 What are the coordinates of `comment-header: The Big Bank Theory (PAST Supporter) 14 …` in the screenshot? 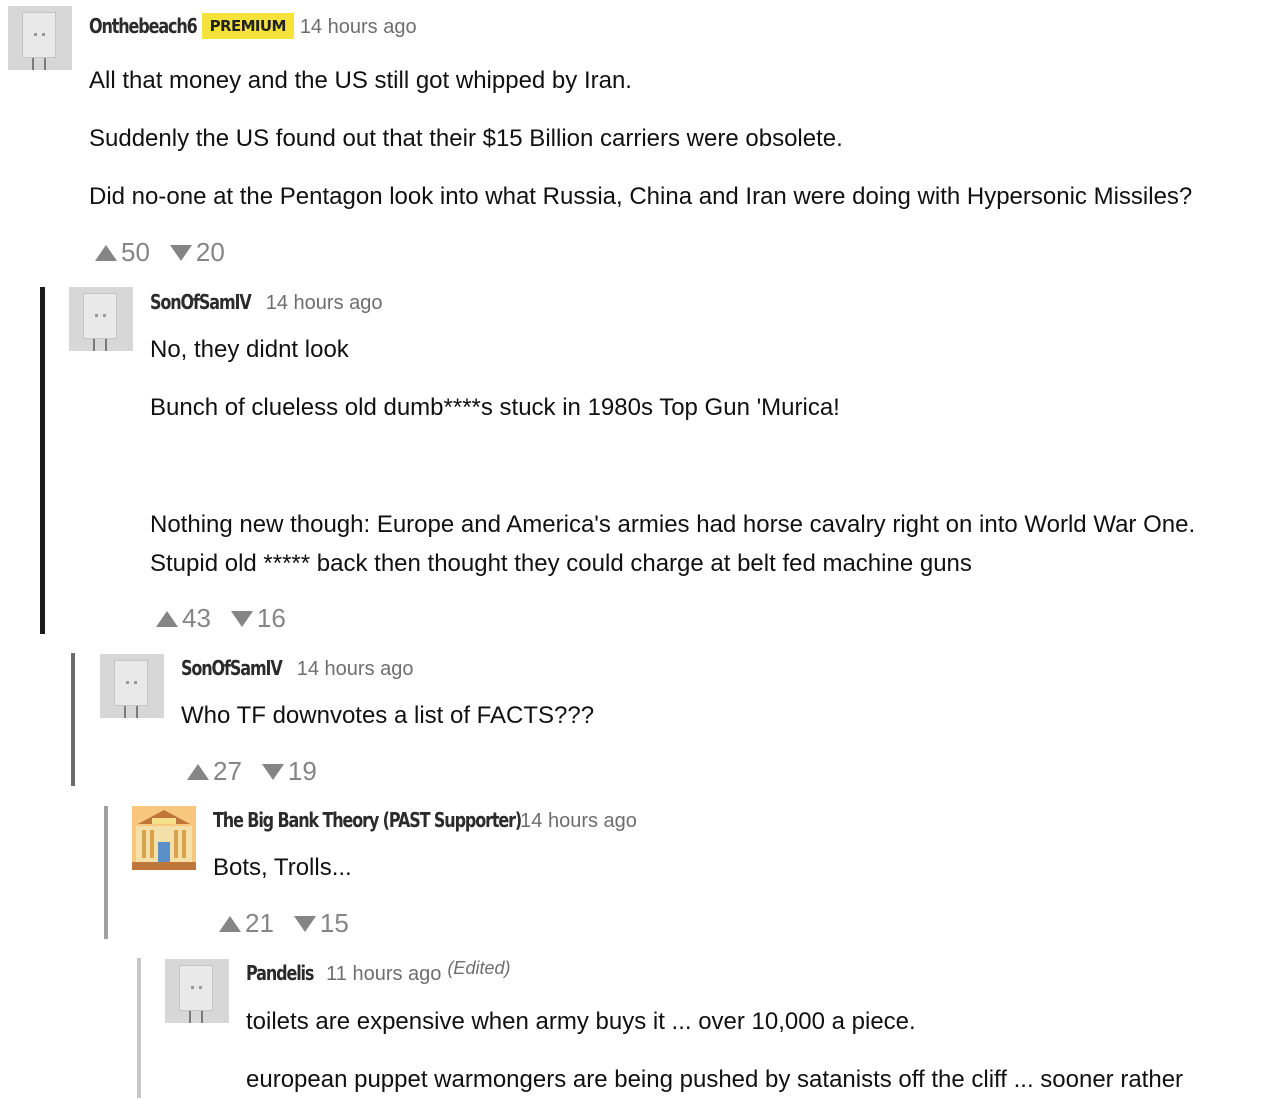 It's located at (425, 820).